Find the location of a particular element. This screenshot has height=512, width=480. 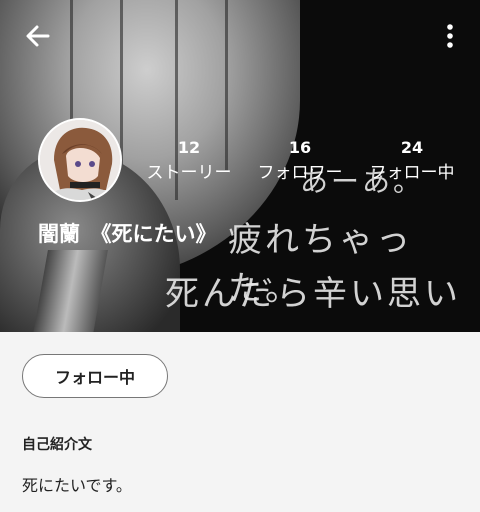

stat-following-label: フォロー中 is located at coordinates (412, 173).